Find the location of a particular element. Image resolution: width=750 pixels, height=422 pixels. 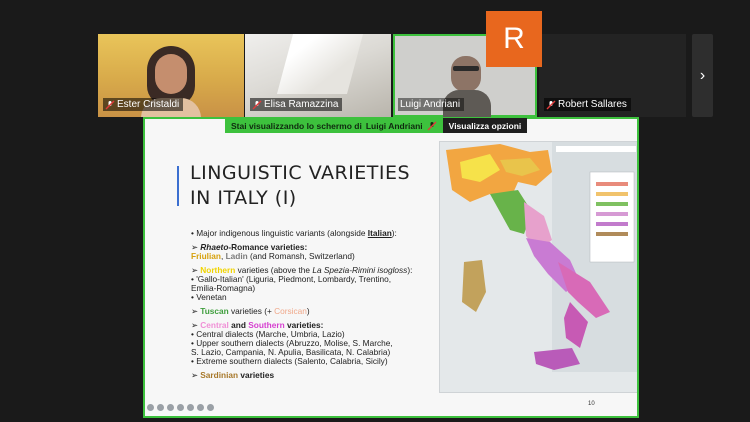

participant-name-label: Luigi Andriani is located at coordinates (431, 104).